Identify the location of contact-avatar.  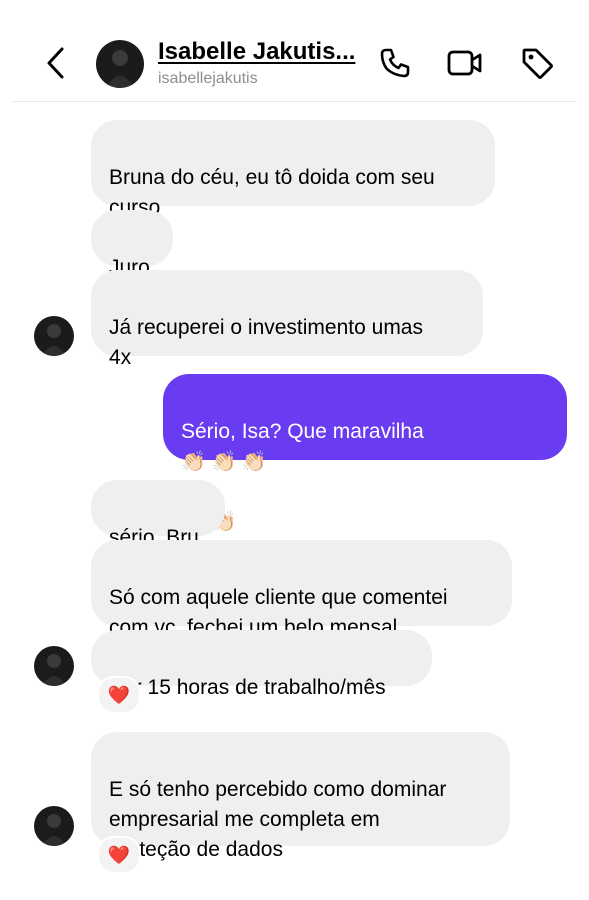
(120, 64).